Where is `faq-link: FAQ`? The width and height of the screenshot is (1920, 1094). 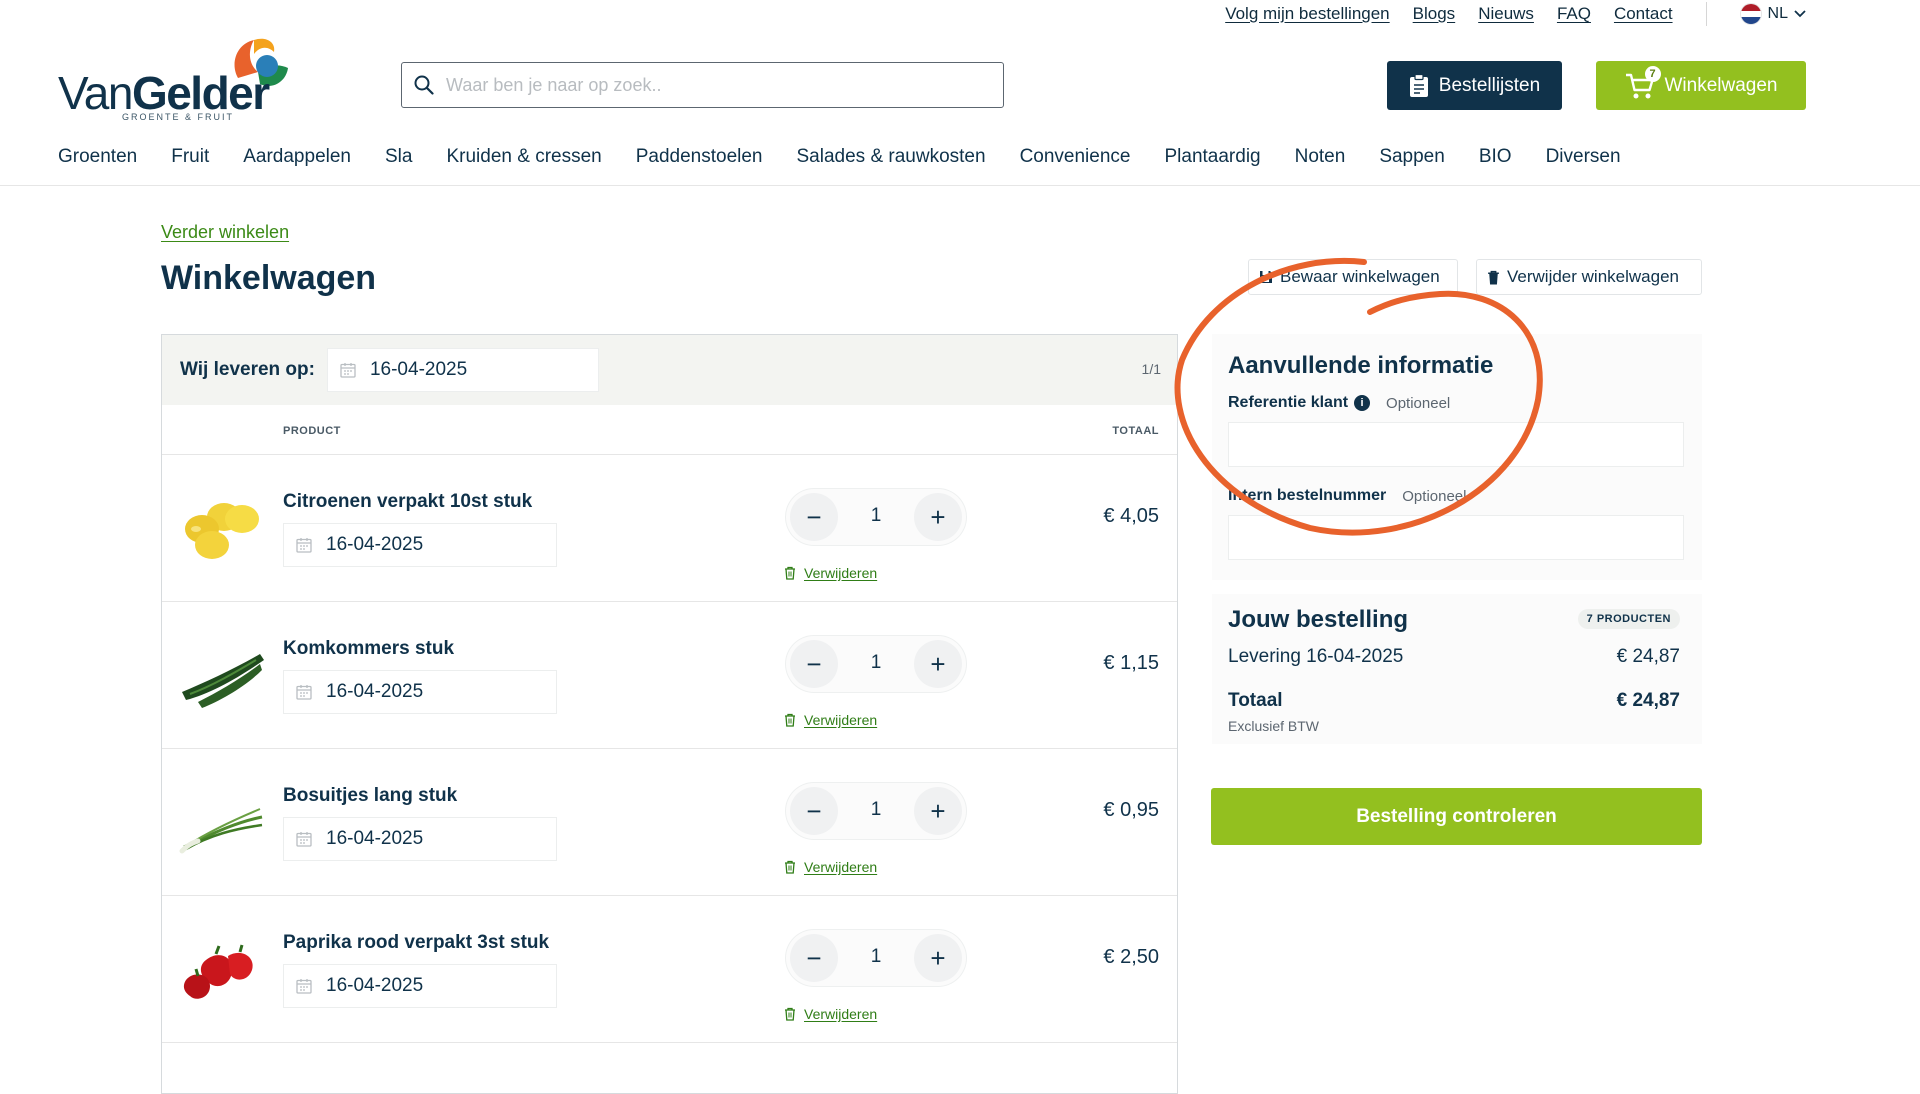
faq-link: FAQ is located at coordinates (1574, 14).